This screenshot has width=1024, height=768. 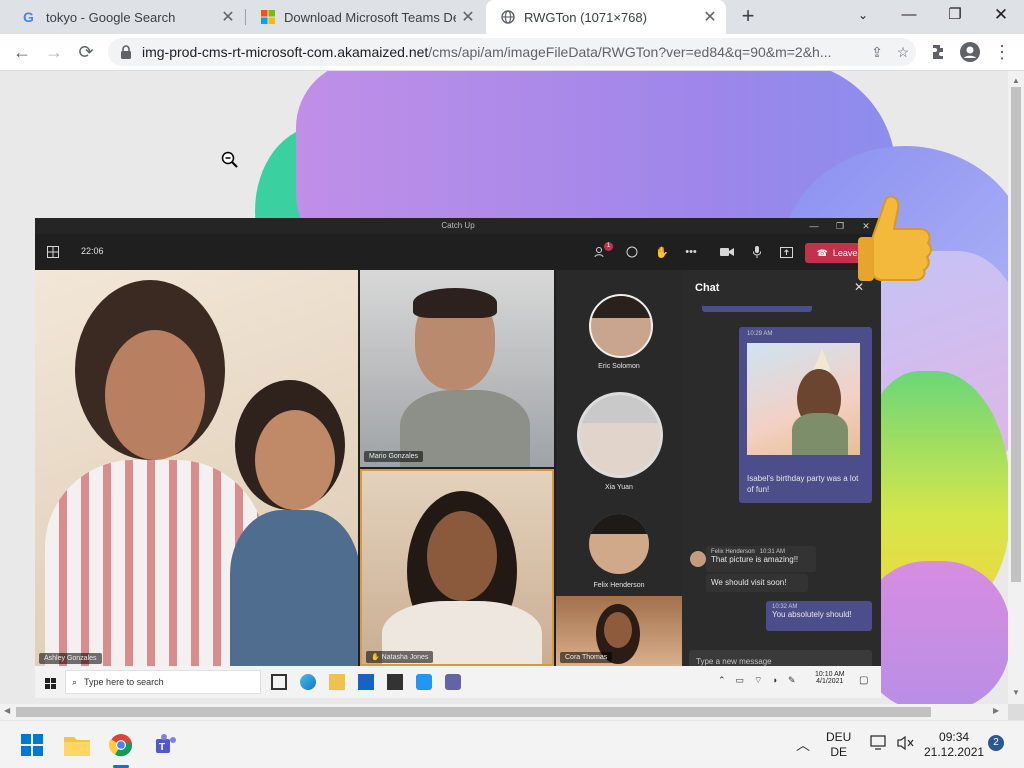 I want to click on meeting-controls-bar: 22:06 1 ✋ ••• ☎ Leave, so click(x=458, y=252).